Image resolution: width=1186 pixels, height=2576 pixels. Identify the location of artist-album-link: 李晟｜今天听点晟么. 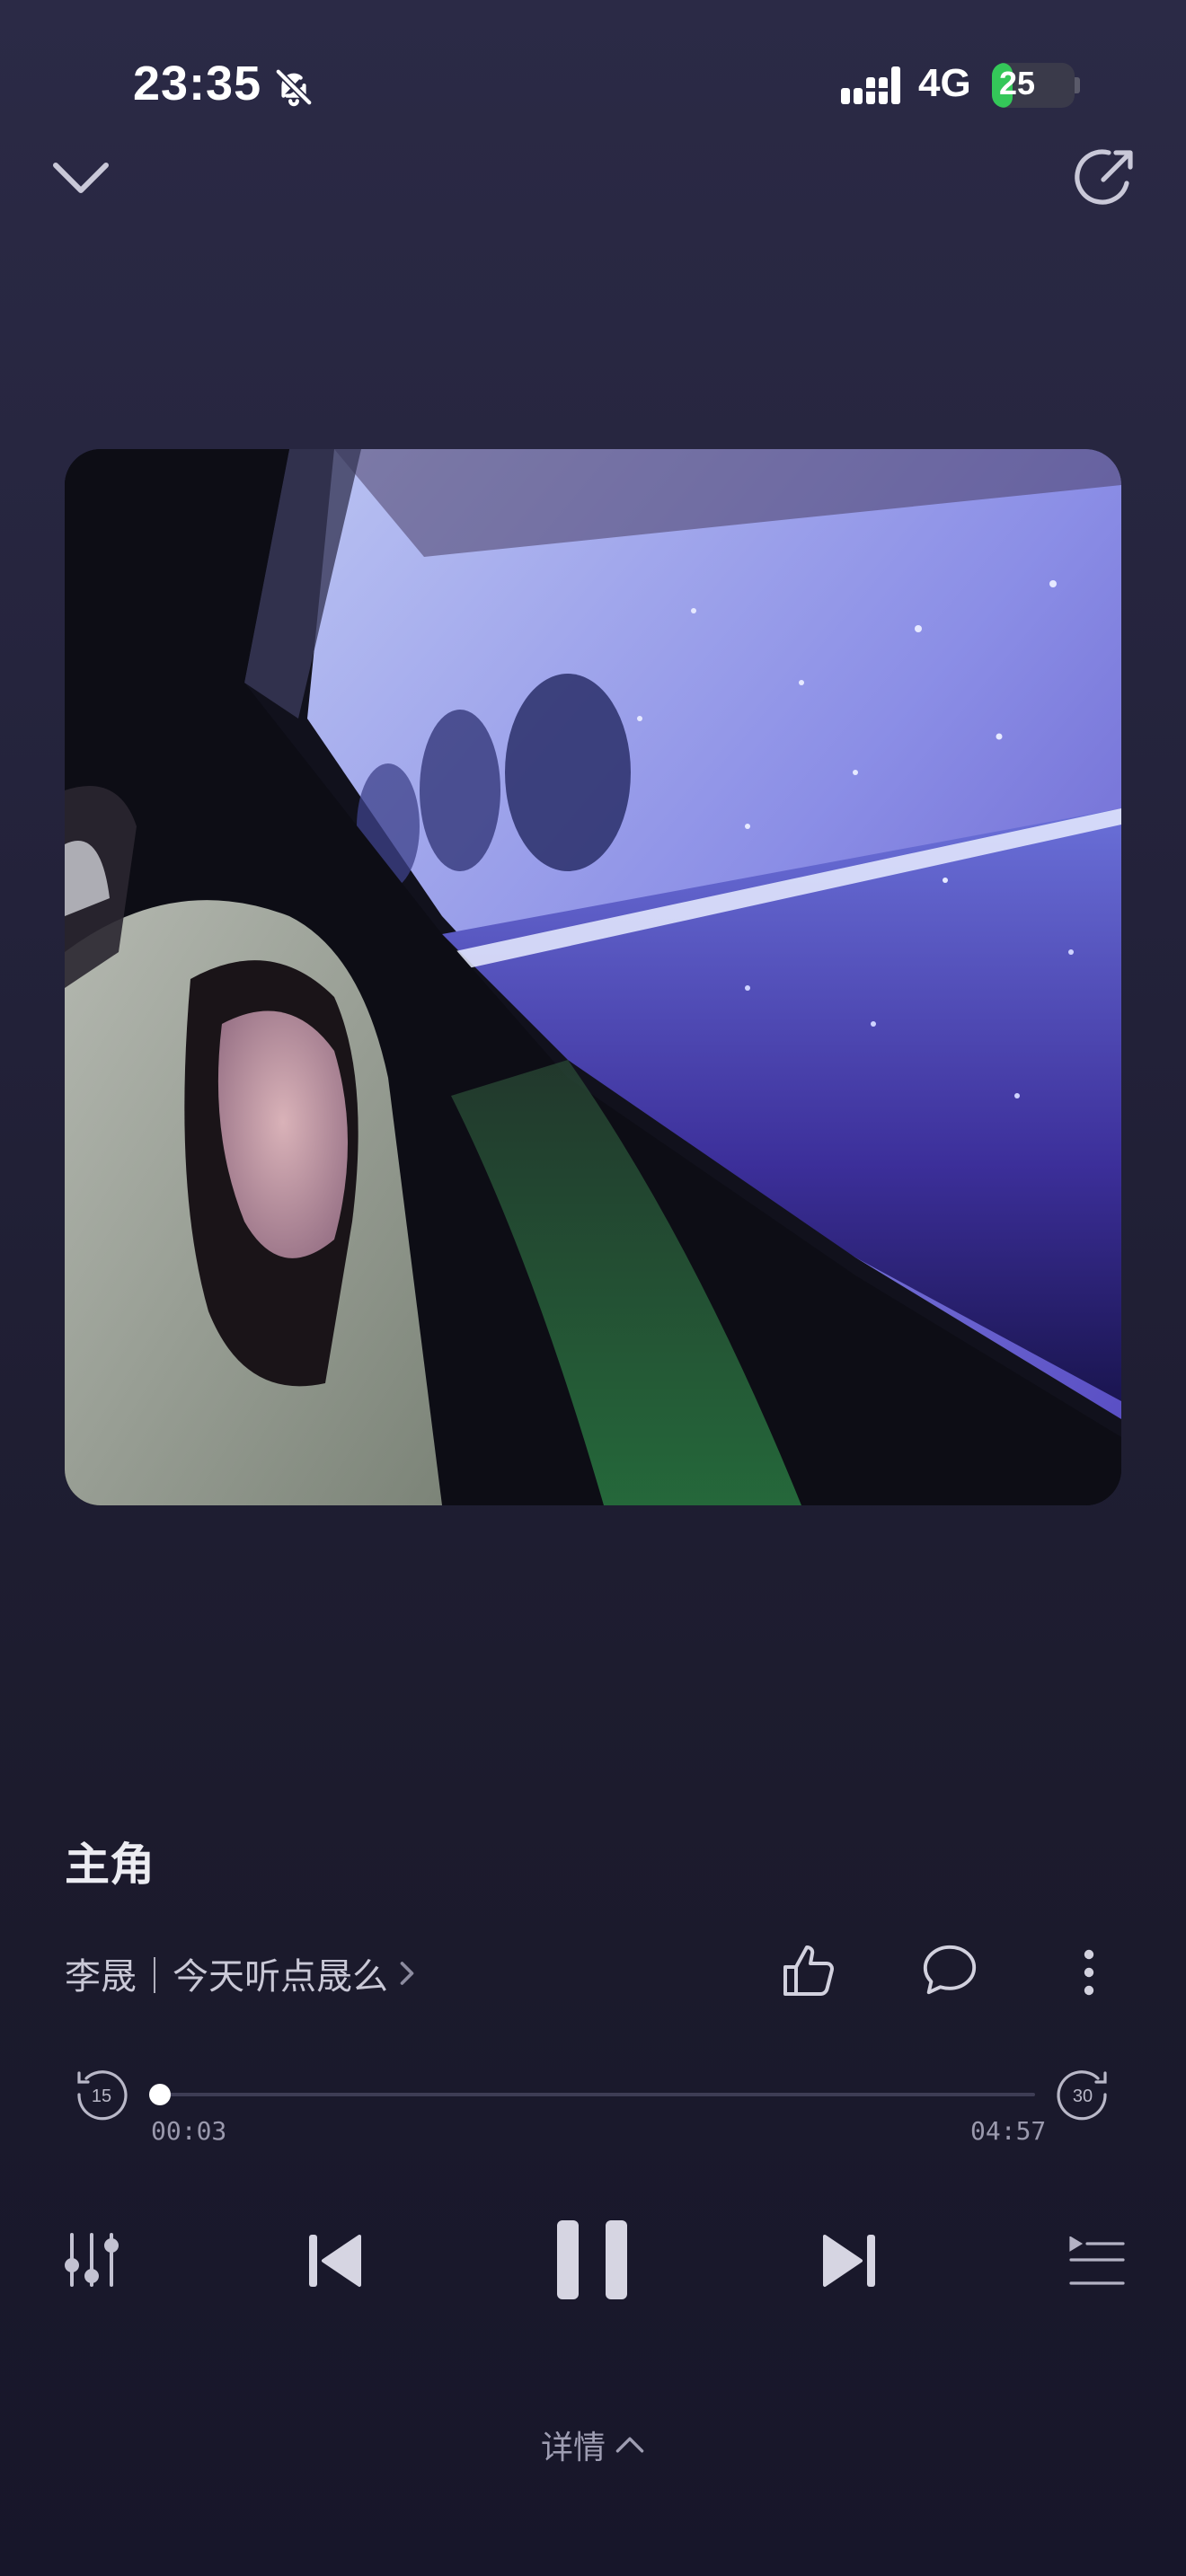
(241, 1973).